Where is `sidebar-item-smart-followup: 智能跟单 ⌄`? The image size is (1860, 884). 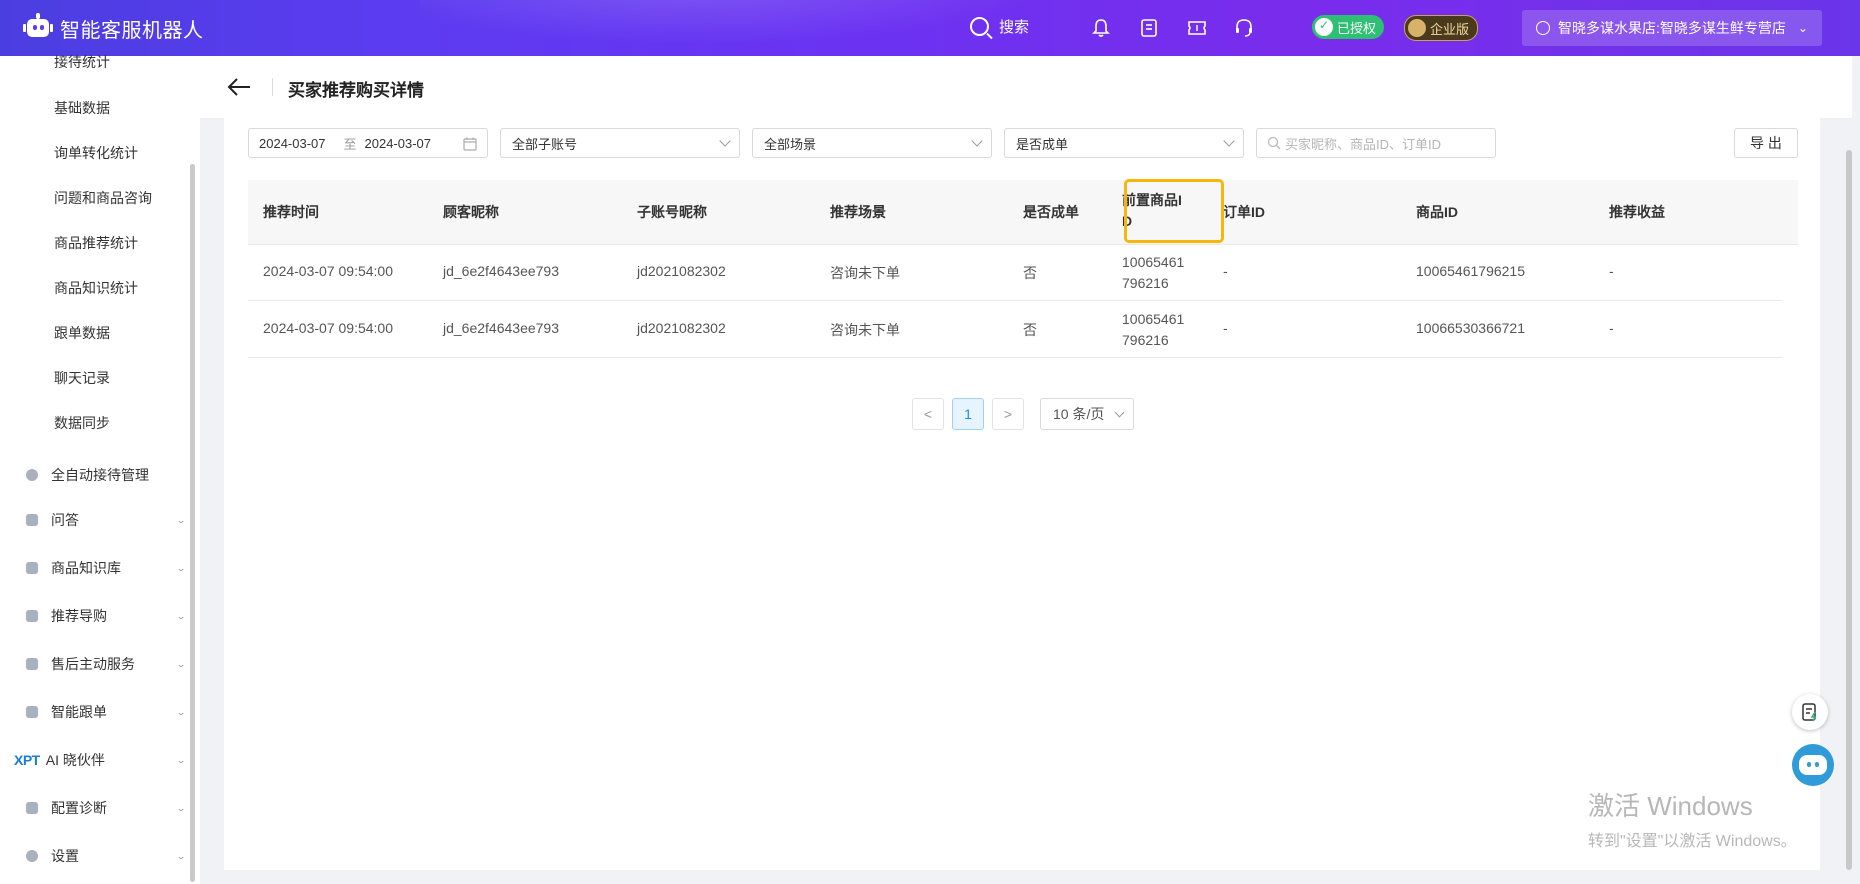
sidebar-item-smart-followup: 智能跟单 ⌄ is located at coordinates (106, 712).